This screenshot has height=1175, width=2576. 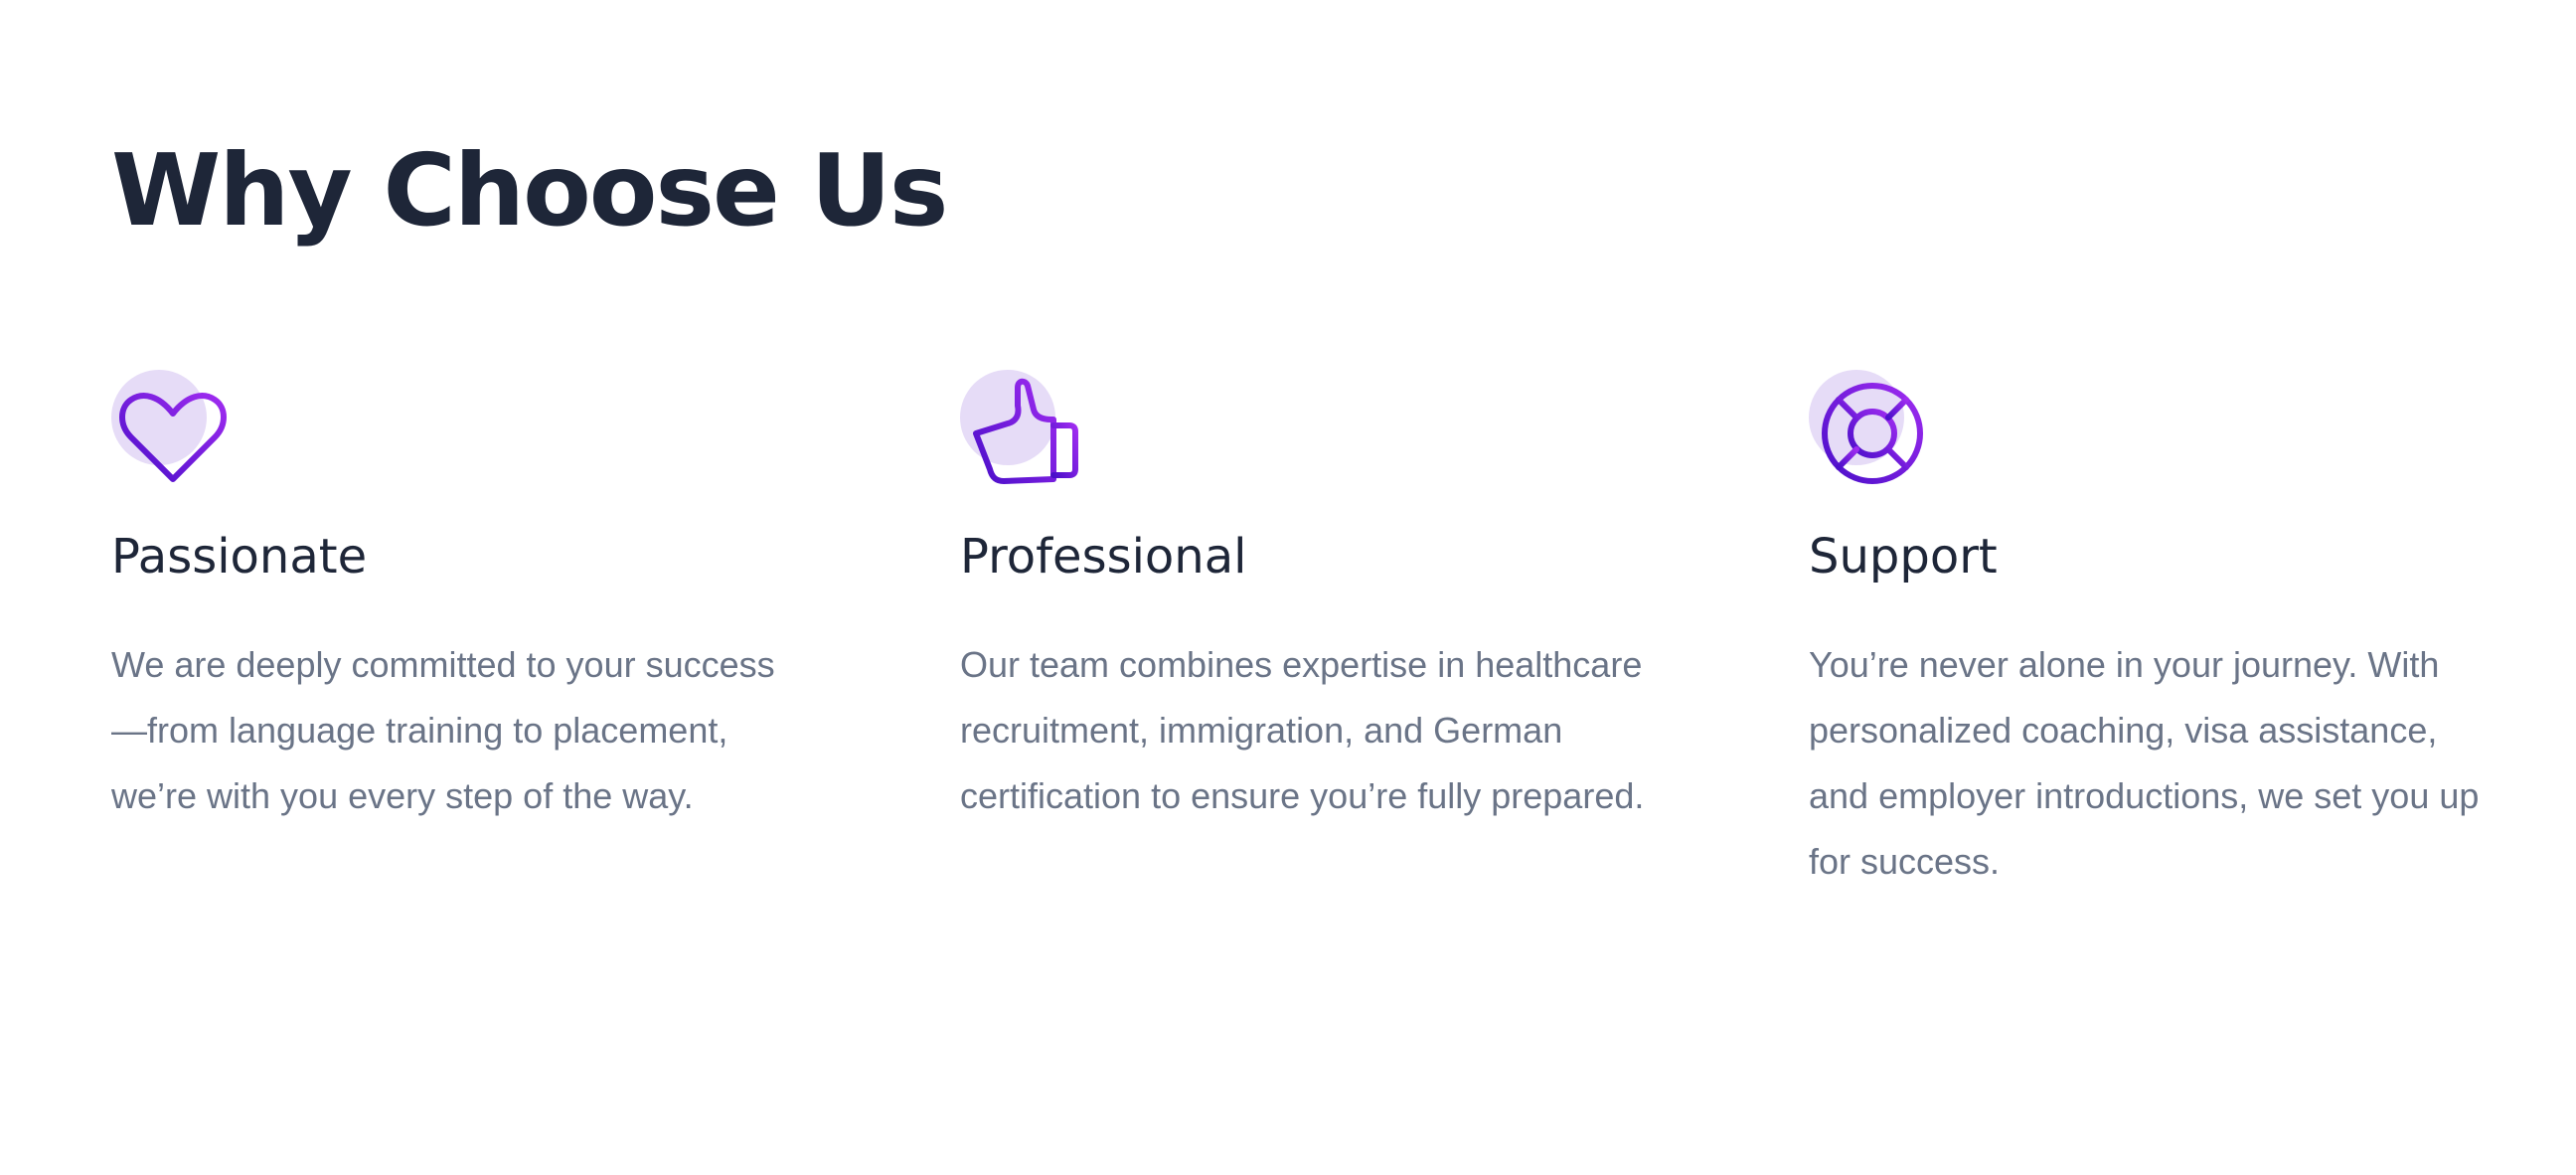 I want to click on heart-icon, so click(x=171, y=429).